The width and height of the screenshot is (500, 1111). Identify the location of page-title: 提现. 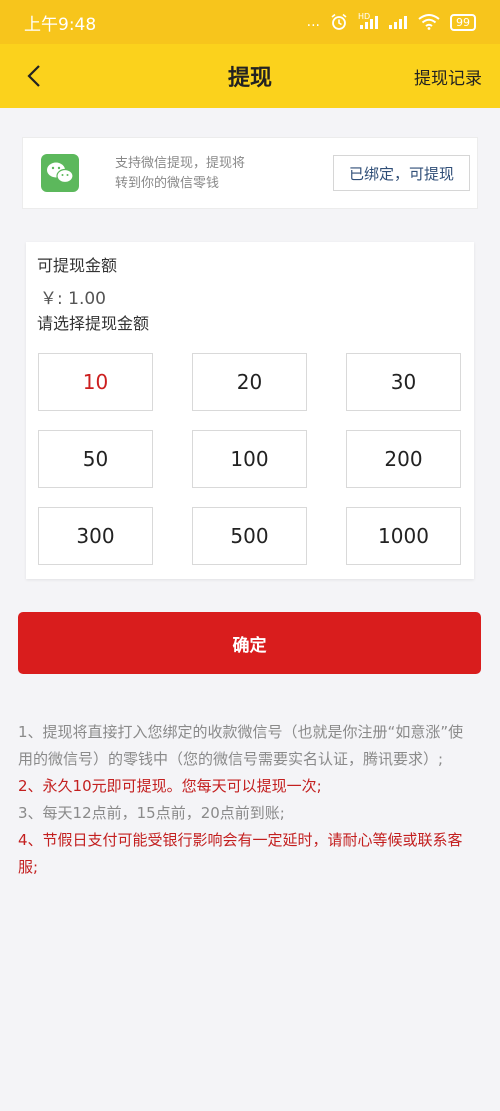
(249, 78).